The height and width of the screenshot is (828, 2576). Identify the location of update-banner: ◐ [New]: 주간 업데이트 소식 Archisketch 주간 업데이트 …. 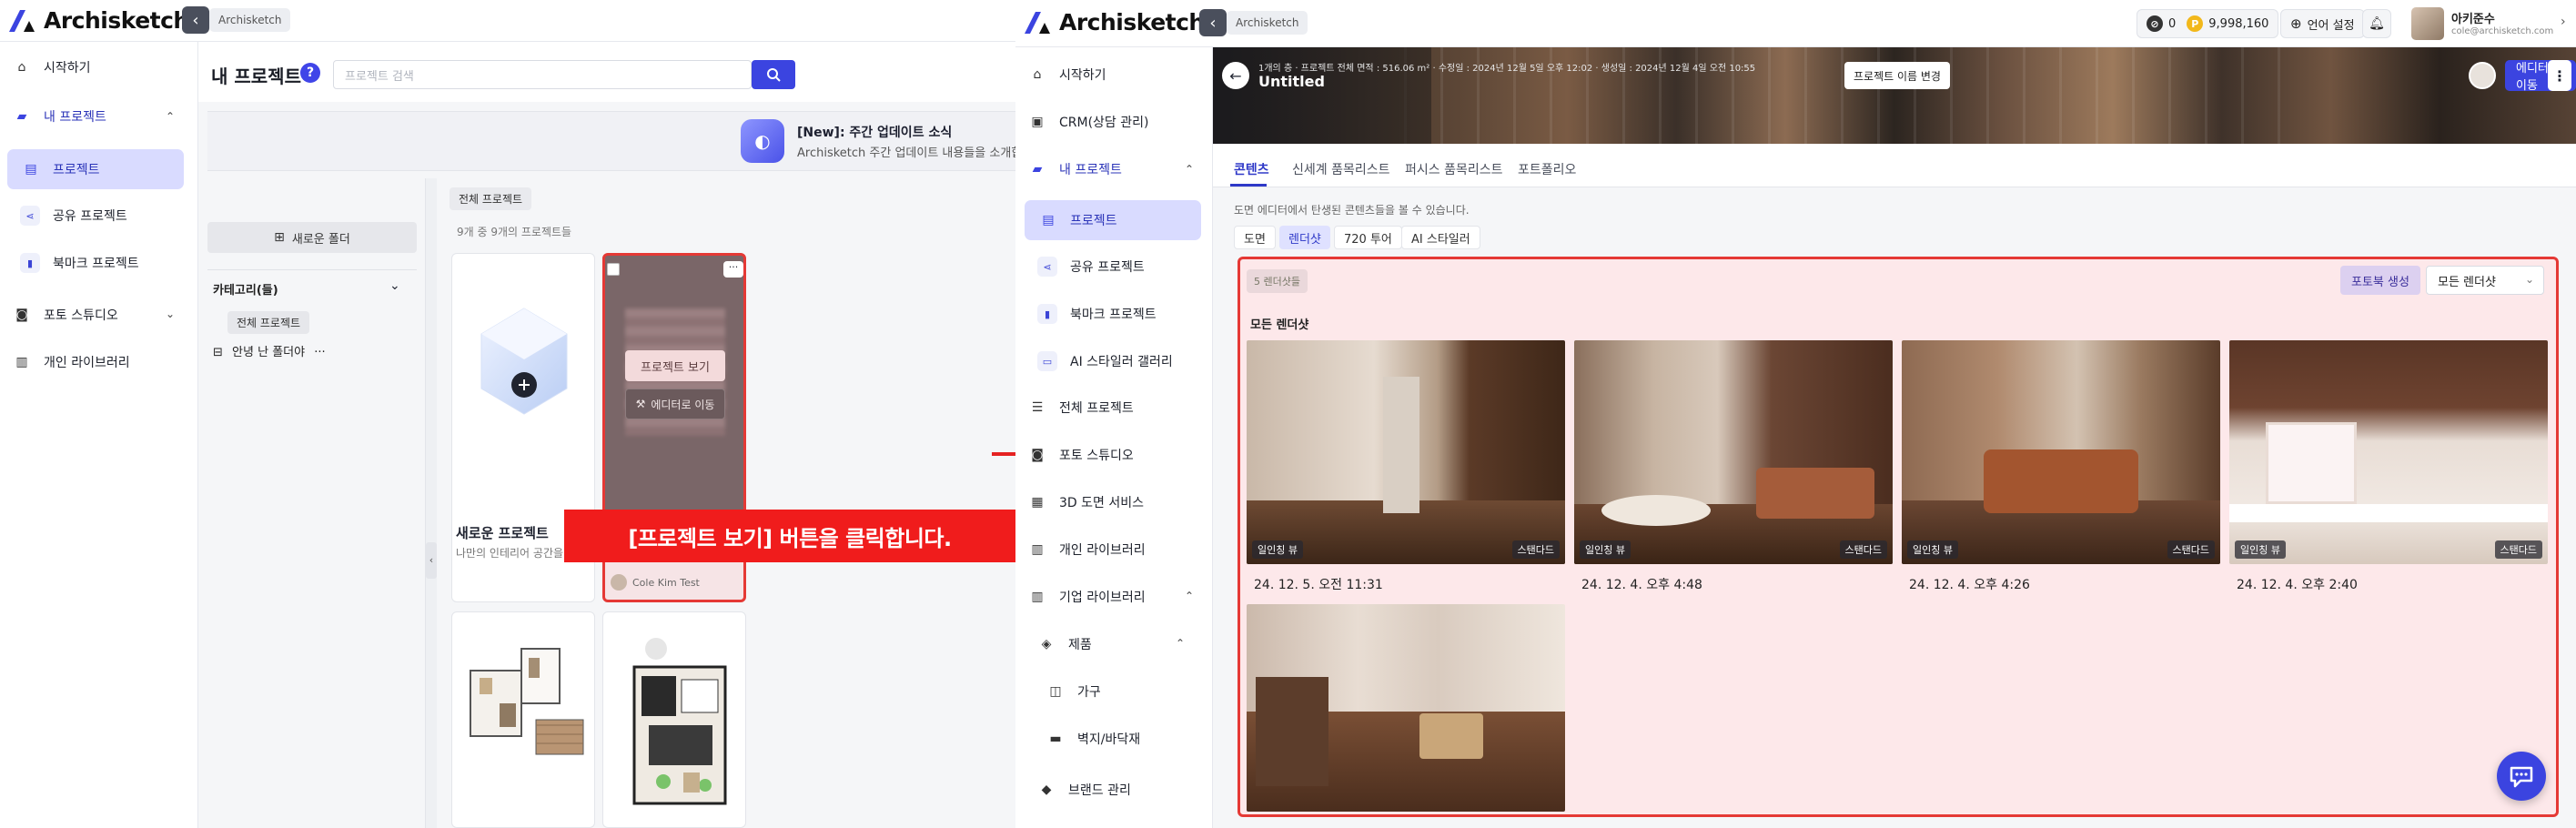
(611, 141).